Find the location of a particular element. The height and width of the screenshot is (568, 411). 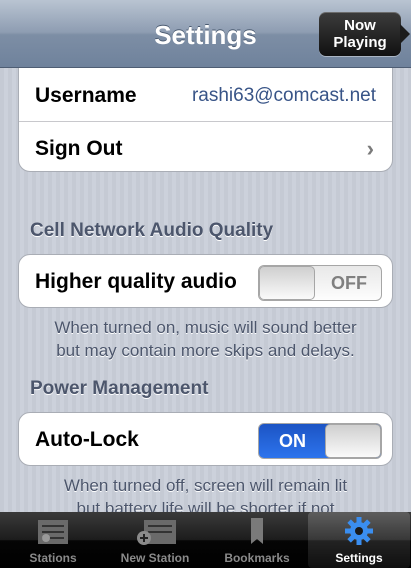

higher-quality-audio-toggle: OFF is located at coordinates (320, 283).